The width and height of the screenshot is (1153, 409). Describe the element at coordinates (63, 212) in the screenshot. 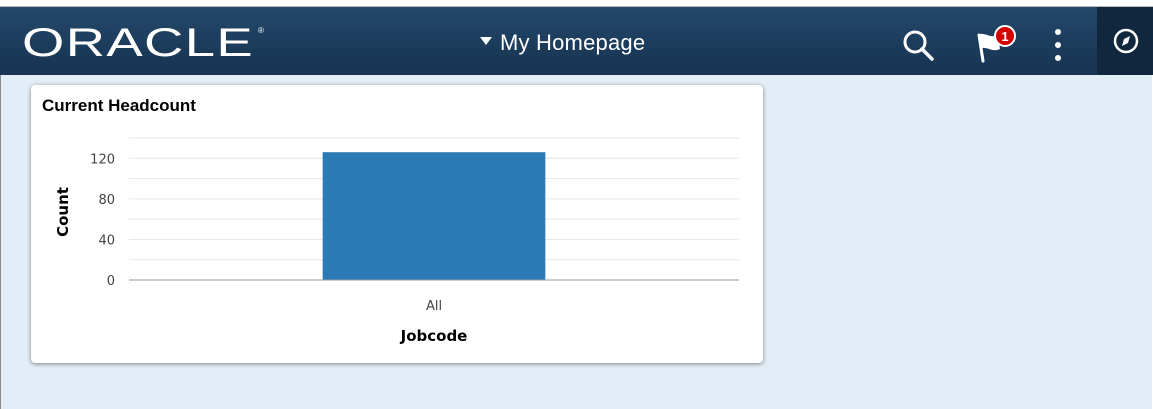

I see `y-axis-label: Count` at that location.